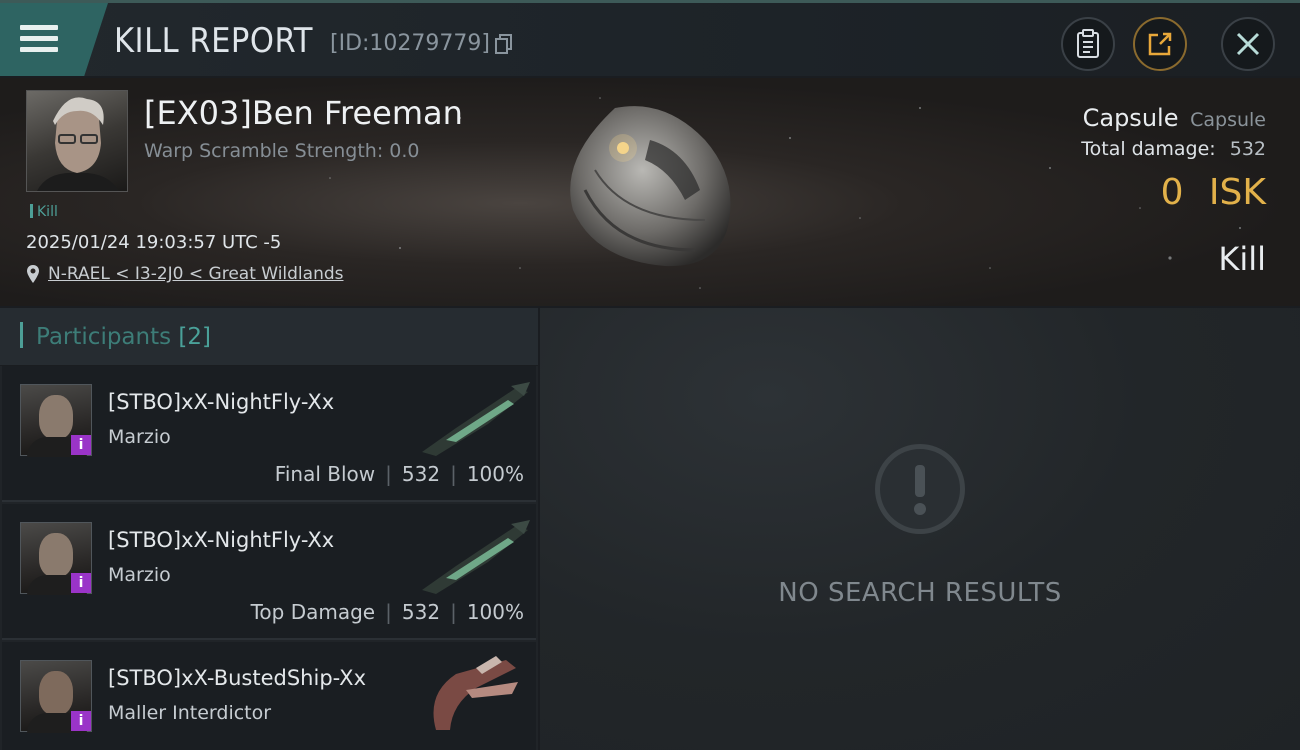 Image resolution: width=1300 pixels, height=750 pixels. Describe the element at coordinates (196, 274) in the screenshot. I see `location-link: N-RAEL < I3-2J0 < Great Wildlands` at that location.